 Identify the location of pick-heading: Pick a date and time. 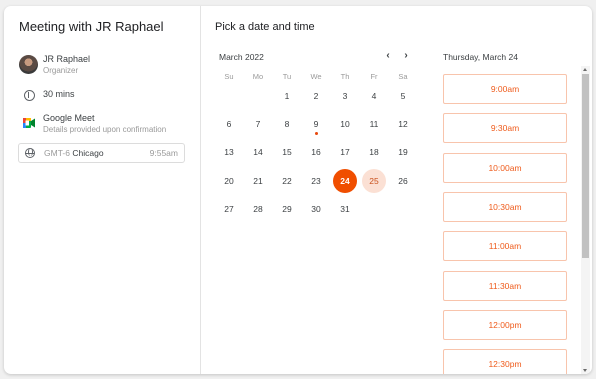
(265, 27).